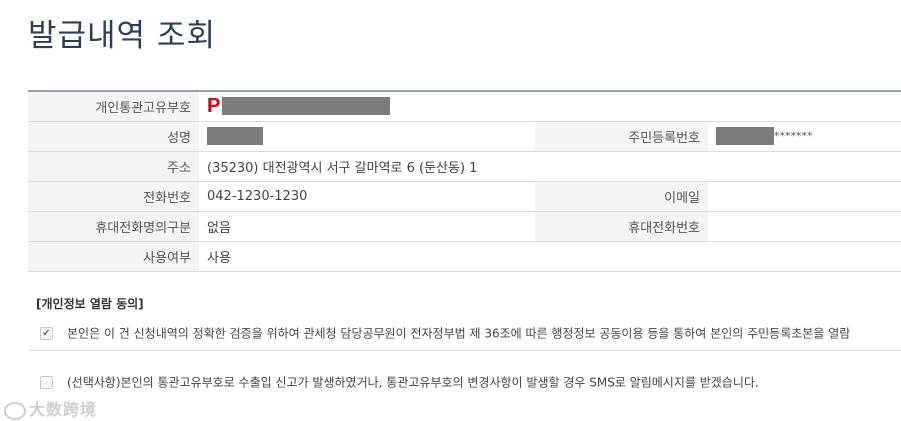 The height and width of the screenshot is (421, 901). I want to click on mobile-label: 휴대전화번호, so click(621, 226).